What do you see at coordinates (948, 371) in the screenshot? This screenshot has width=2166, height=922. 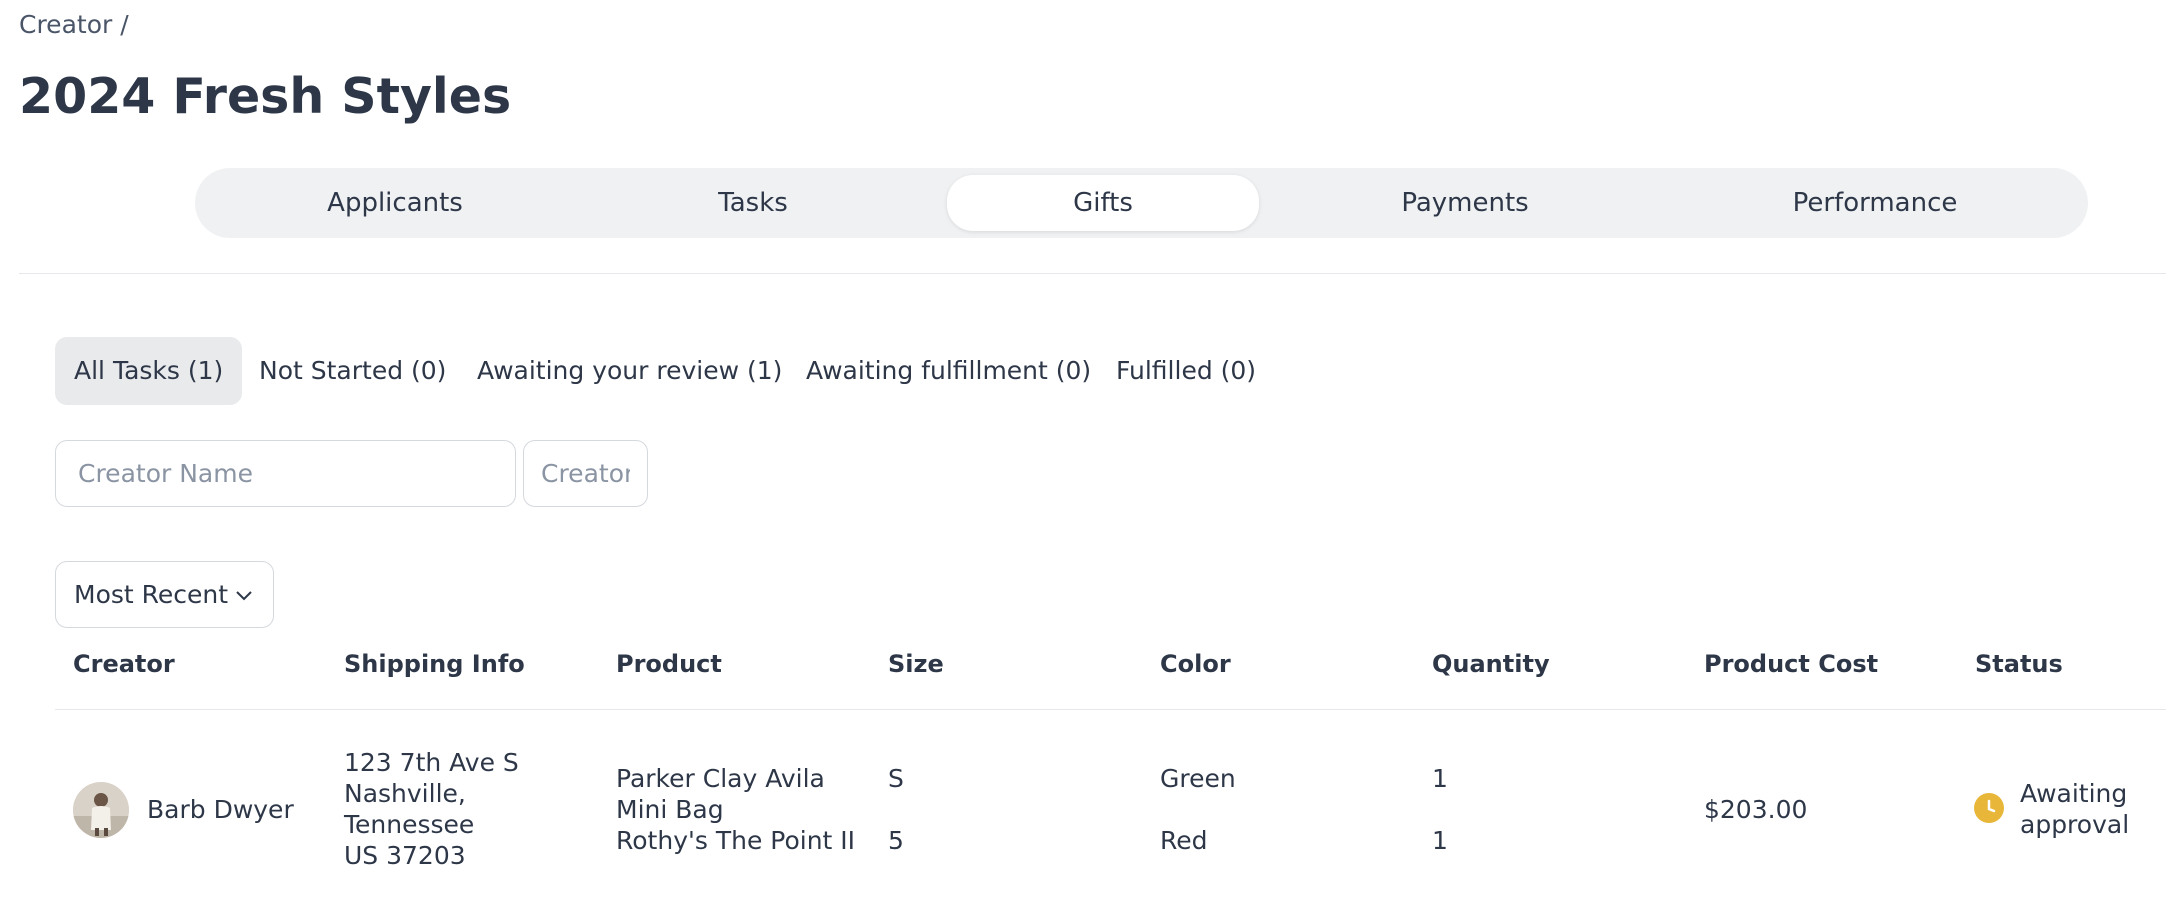 I see `filter-awaiting-fulfillment: Awaiting fulfillment (0)` at bounding box center [948, 371].